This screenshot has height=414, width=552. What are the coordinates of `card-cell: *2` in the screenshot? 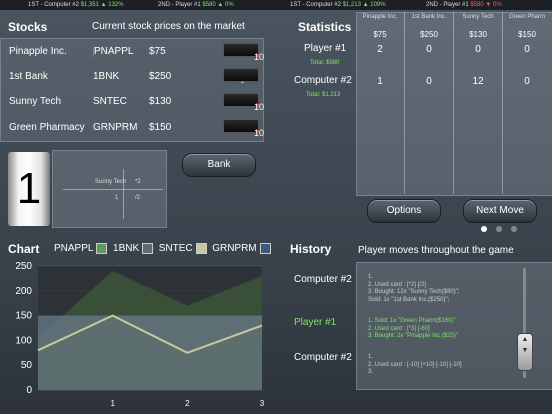 It's located at (138, 182).